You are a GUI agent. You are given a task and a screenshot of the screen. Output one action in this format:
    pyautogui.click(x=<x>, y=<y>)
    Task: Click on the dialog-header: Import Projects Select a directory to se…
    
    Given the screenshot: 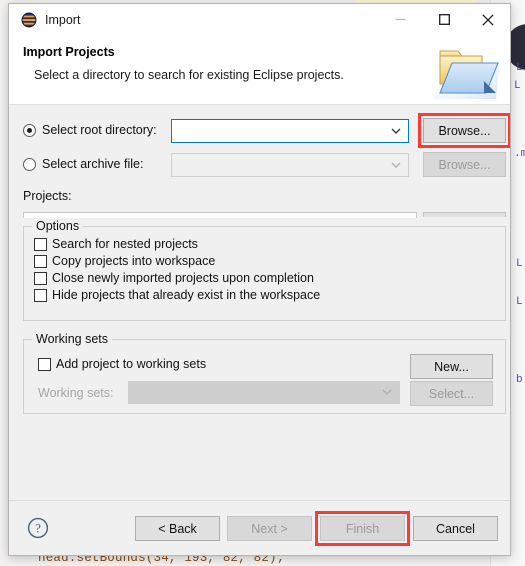 What is the action you would take?
    pyautogui.click(x=259, y=70)
    